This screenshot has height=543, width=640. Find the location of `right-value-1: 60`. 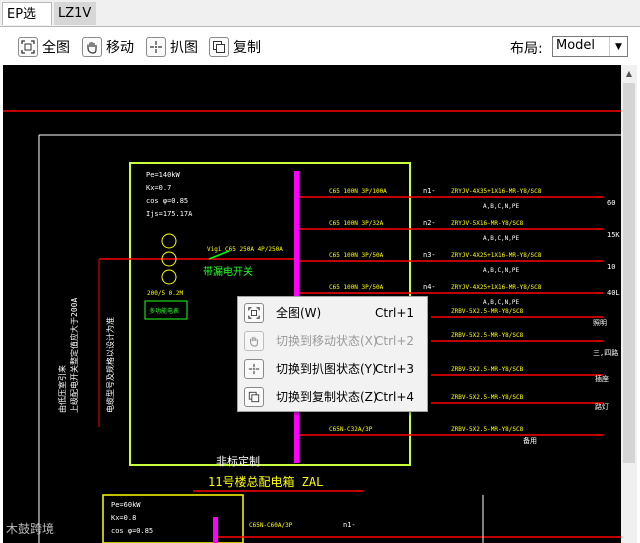

right-value-1: 60 is located at coordinates (611, 203).